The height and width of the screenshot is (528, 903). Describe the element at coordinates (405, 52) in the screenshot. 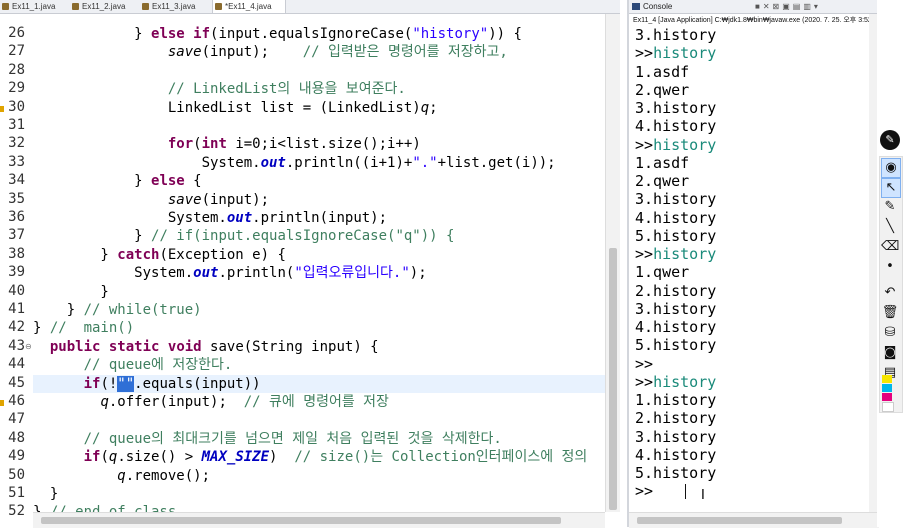

I see `code-token: // 입력받은 명령어를 저장하고,` at that location.